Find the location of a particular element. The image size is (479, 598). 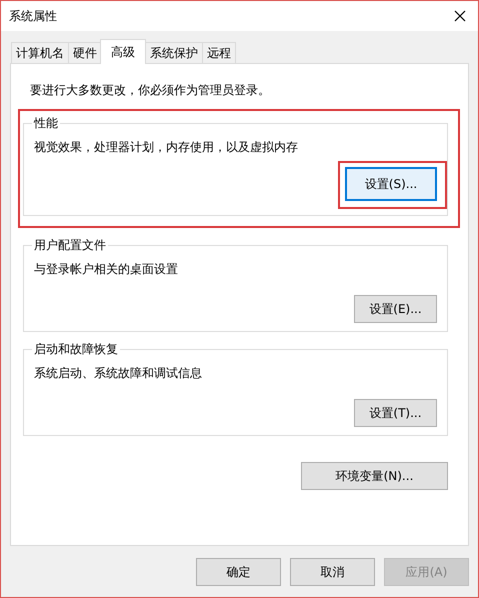

group-title: 用户配置文件 is located at coordinates (70, 245).